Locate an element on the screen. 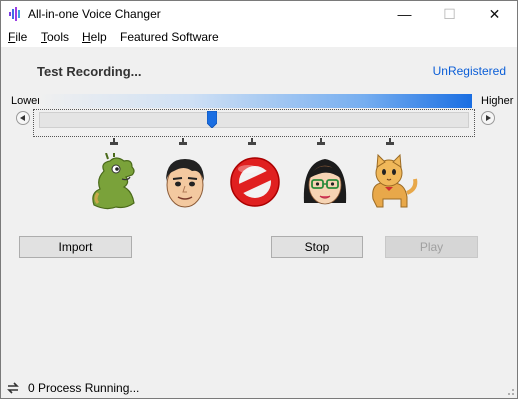  triangle-right-icon is located at coordinates (488, 118).